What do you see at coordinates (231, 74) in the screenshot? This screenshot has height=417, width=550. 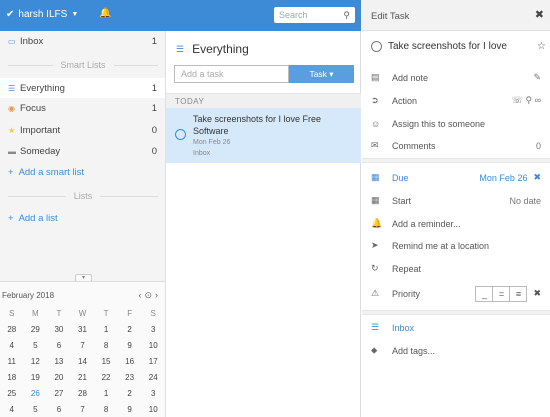 I see `add-task-input: Add a task` at bounding box center [231, 74].